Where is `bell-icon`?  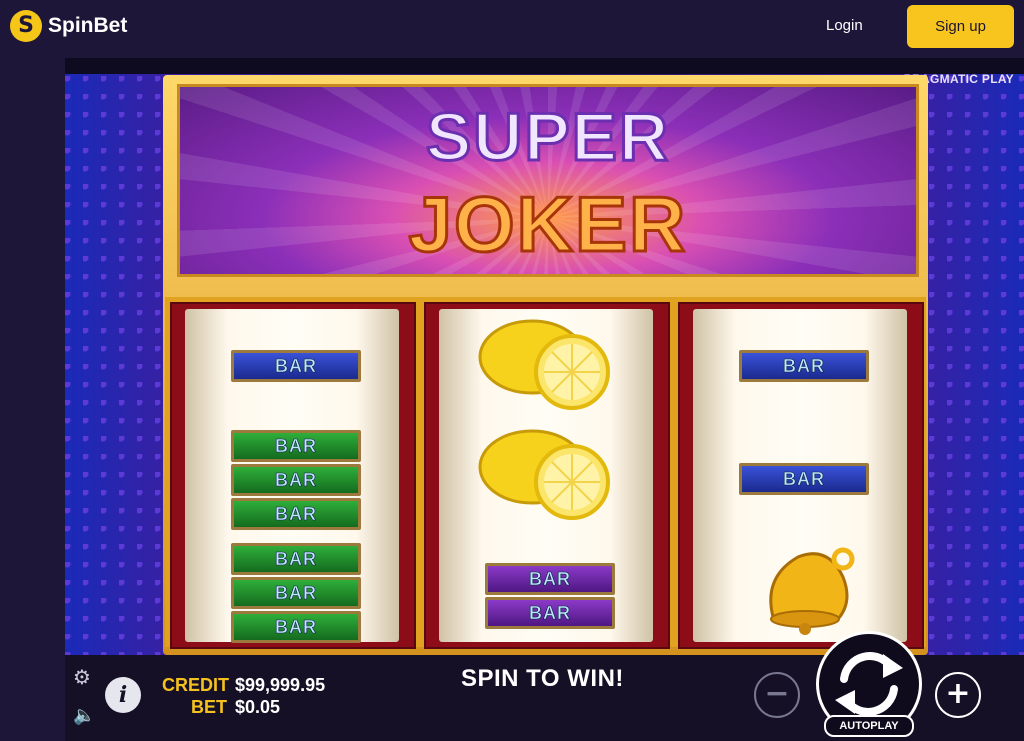 bell-icon is located at coordinates (812, 591).